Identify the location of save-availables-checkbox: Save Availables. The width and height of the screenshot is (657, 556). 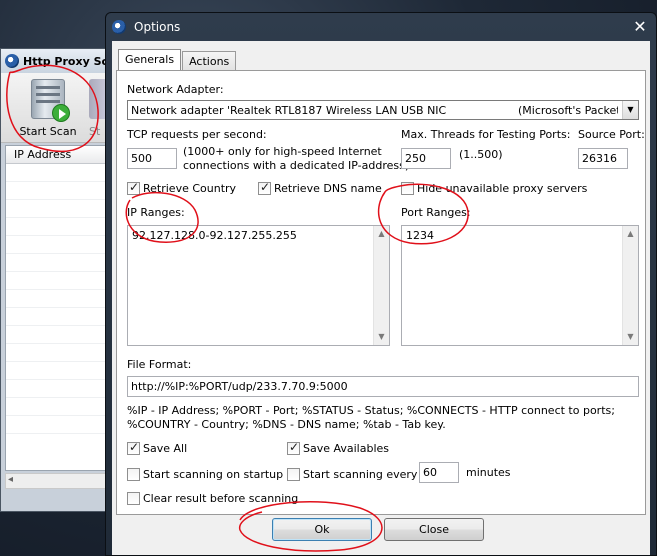
(338, 447).